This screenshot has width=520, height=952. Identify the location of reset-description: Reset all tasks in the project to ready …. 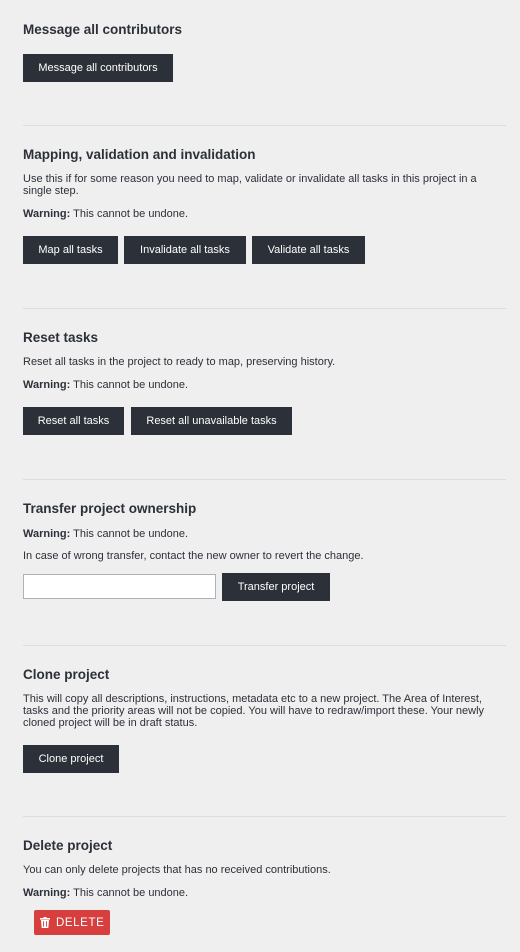
(179, 362).